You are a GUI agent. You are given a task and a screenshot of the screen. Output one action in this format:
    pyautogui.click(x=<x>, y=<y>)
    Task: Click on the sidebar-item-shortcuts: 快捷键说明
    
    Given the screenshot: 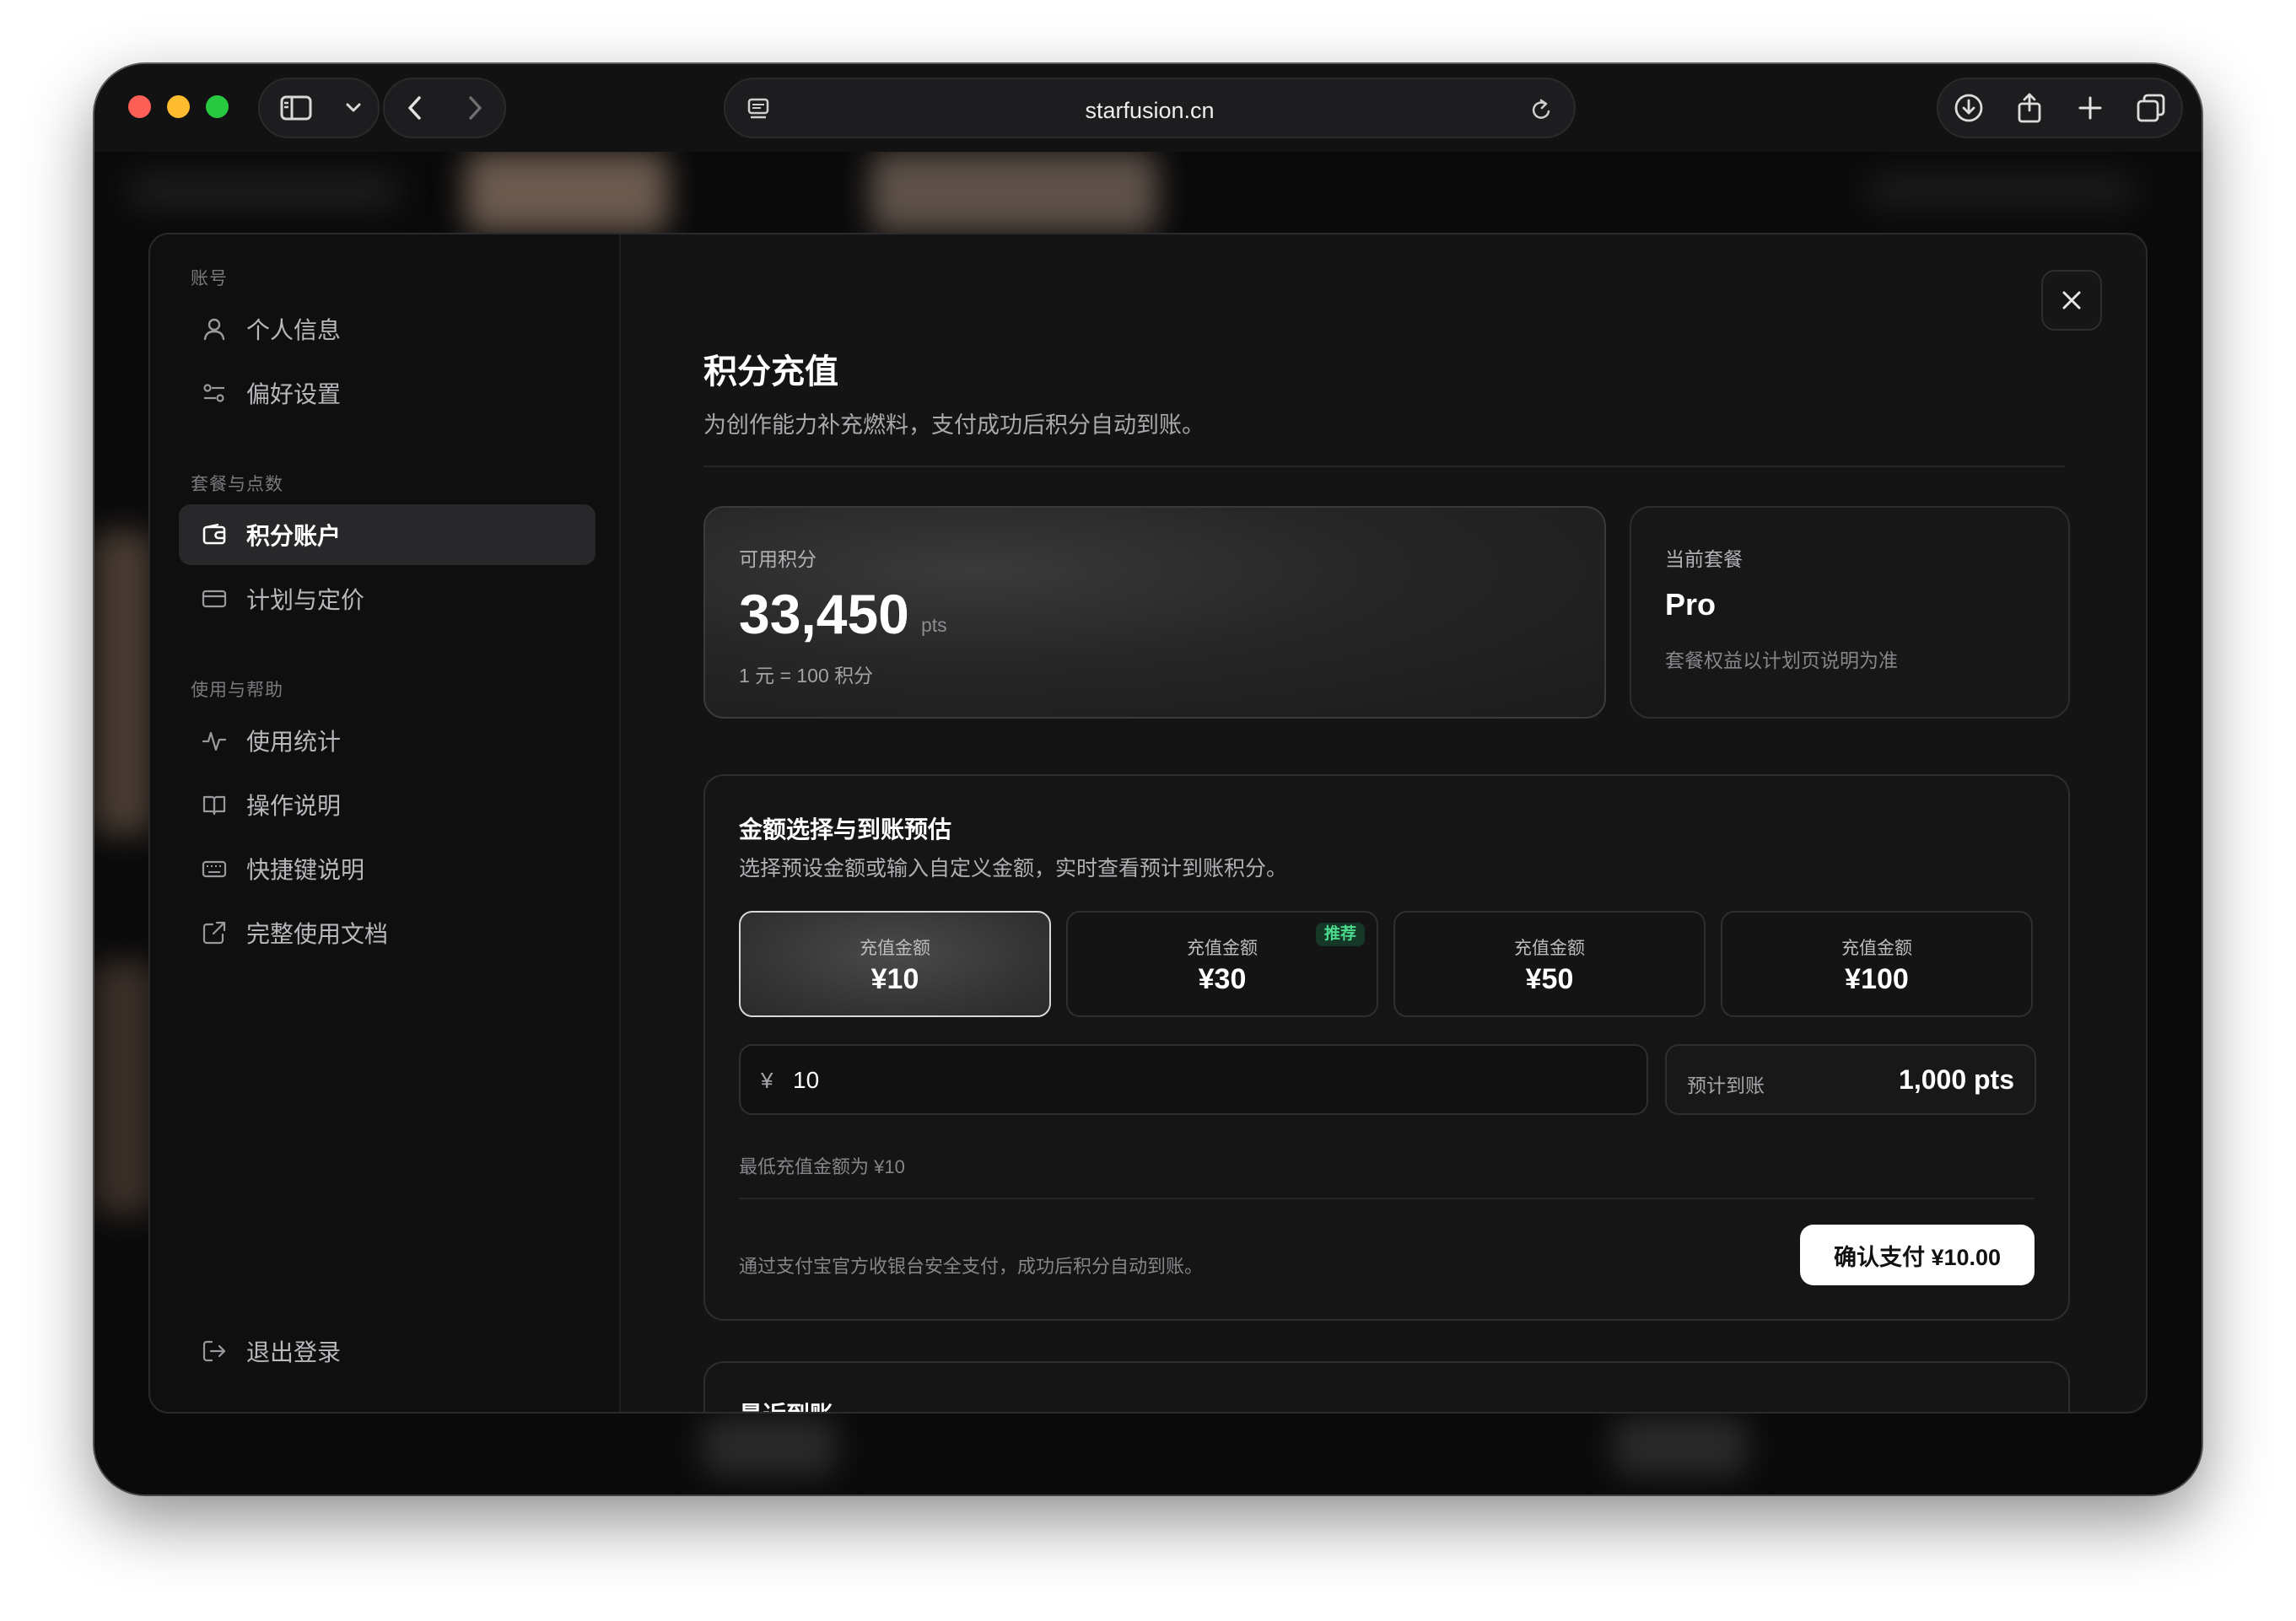 What is the action you would take?
    pyautogui.click(x=387, y=868)
    